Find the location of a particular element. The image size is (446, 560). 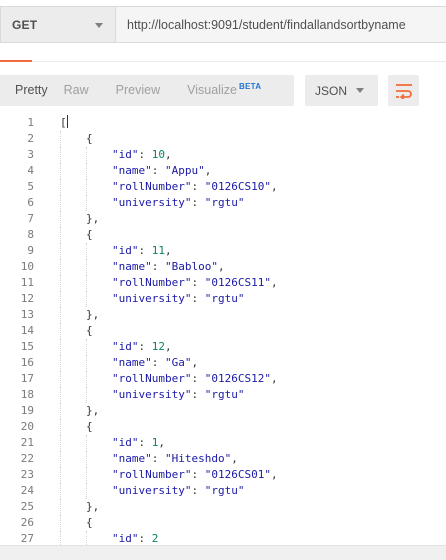

code-line: 22 "name": "Hiteshdo", is located at coordinates (223, 459).